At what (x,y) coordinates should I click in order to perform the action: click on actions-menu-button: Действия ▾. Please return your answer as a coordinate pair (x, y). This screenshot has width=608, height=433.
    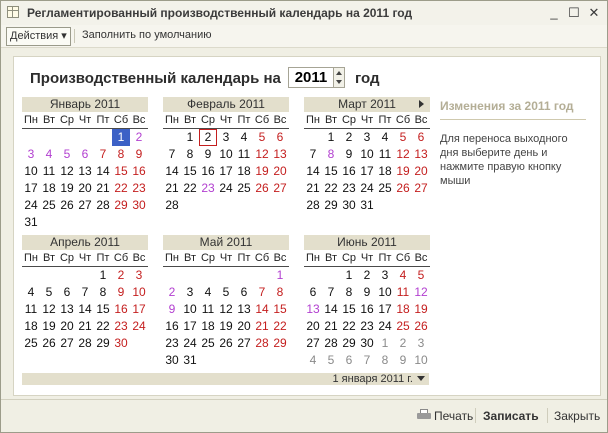
    Looking at the image, I should click on (38, 36).